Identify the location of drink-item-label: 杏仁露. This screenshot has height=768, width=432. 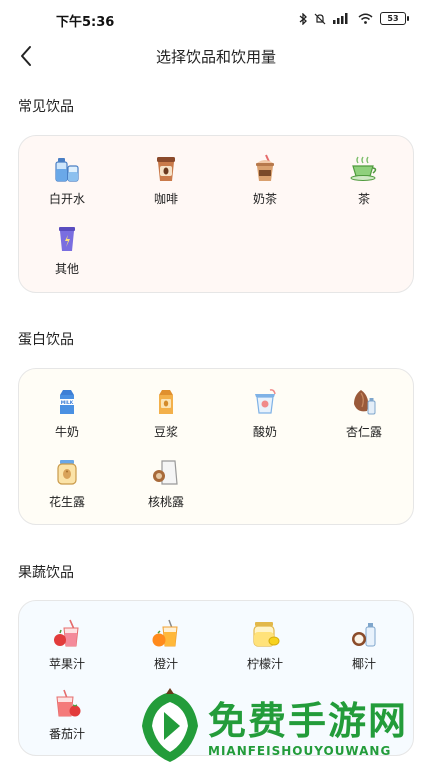
(363, 432).